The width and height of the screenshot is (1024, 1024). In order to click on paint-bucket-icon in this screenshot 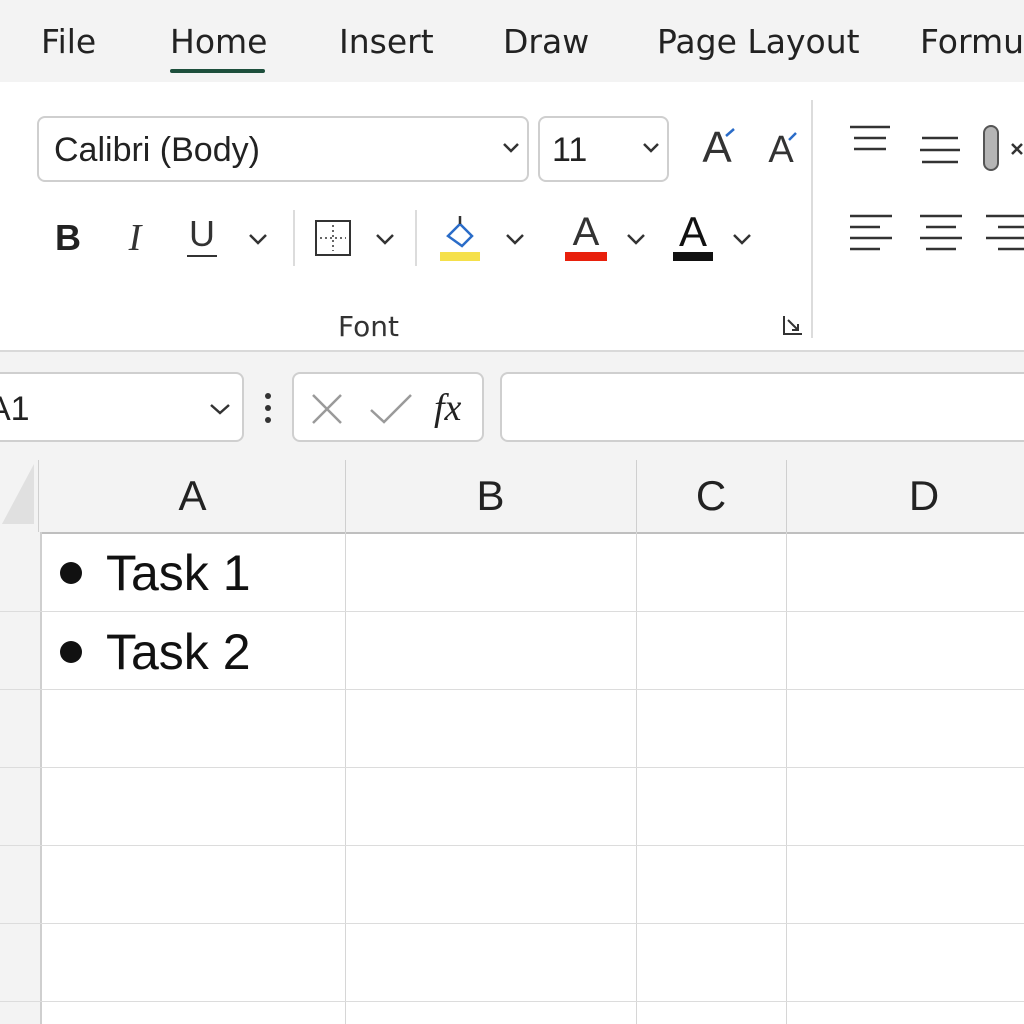, I will do `click(460, 232)`.